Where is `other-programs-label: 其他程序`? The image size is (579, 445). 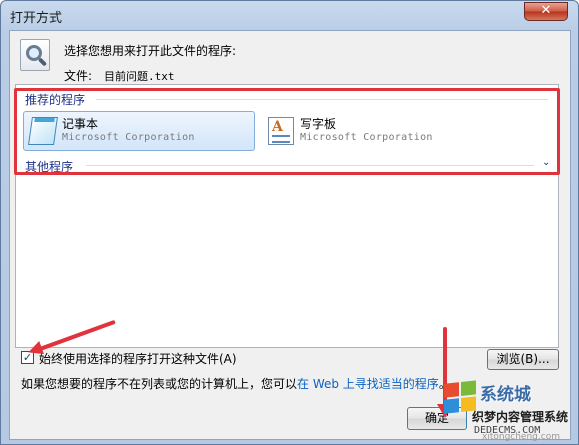
other-programs-label: 其他程序 is located at coordinates (49, 166).